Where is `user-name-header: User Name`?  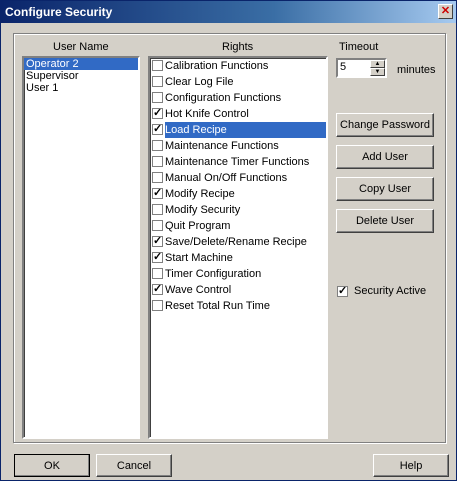
user-name-header: User Name is located at coordinates (81, 47).